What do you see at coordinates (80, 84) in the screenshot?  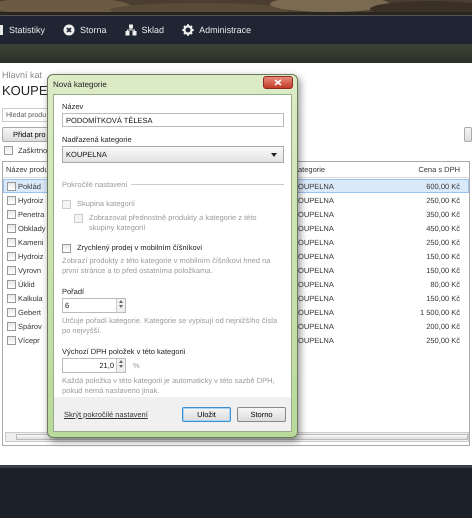 I see `dialog-title: Nová kategorie` at bounding box center [80, 84].